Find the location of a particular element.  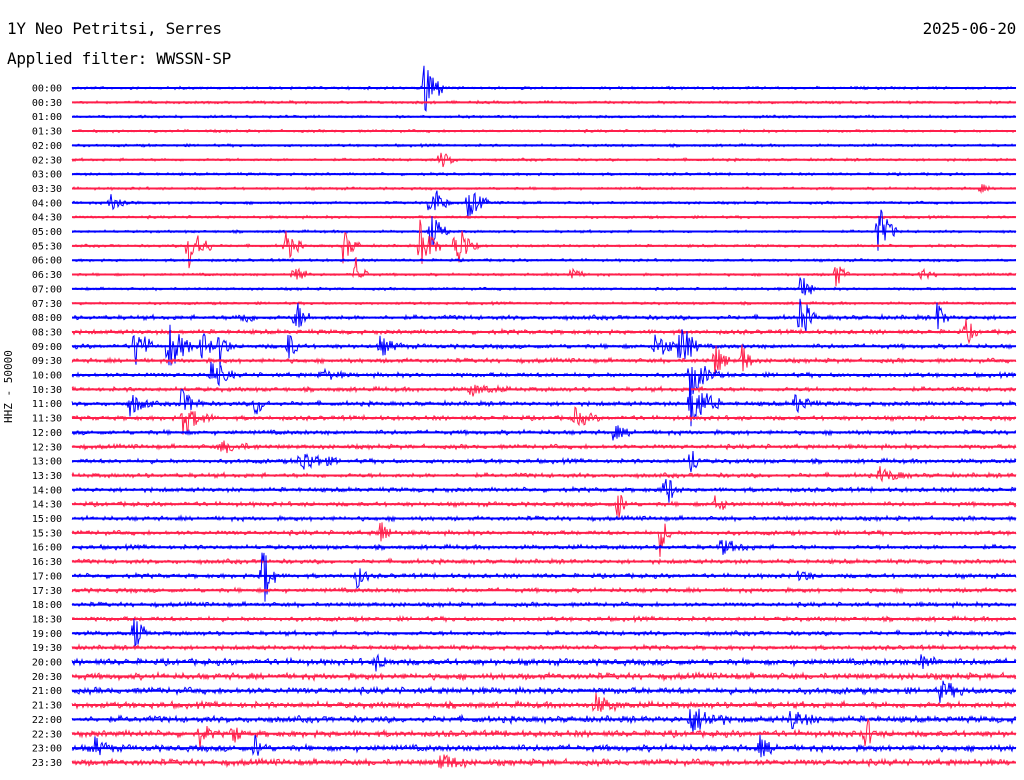

time-label: 14:00 is located at coordinates (47, 490).